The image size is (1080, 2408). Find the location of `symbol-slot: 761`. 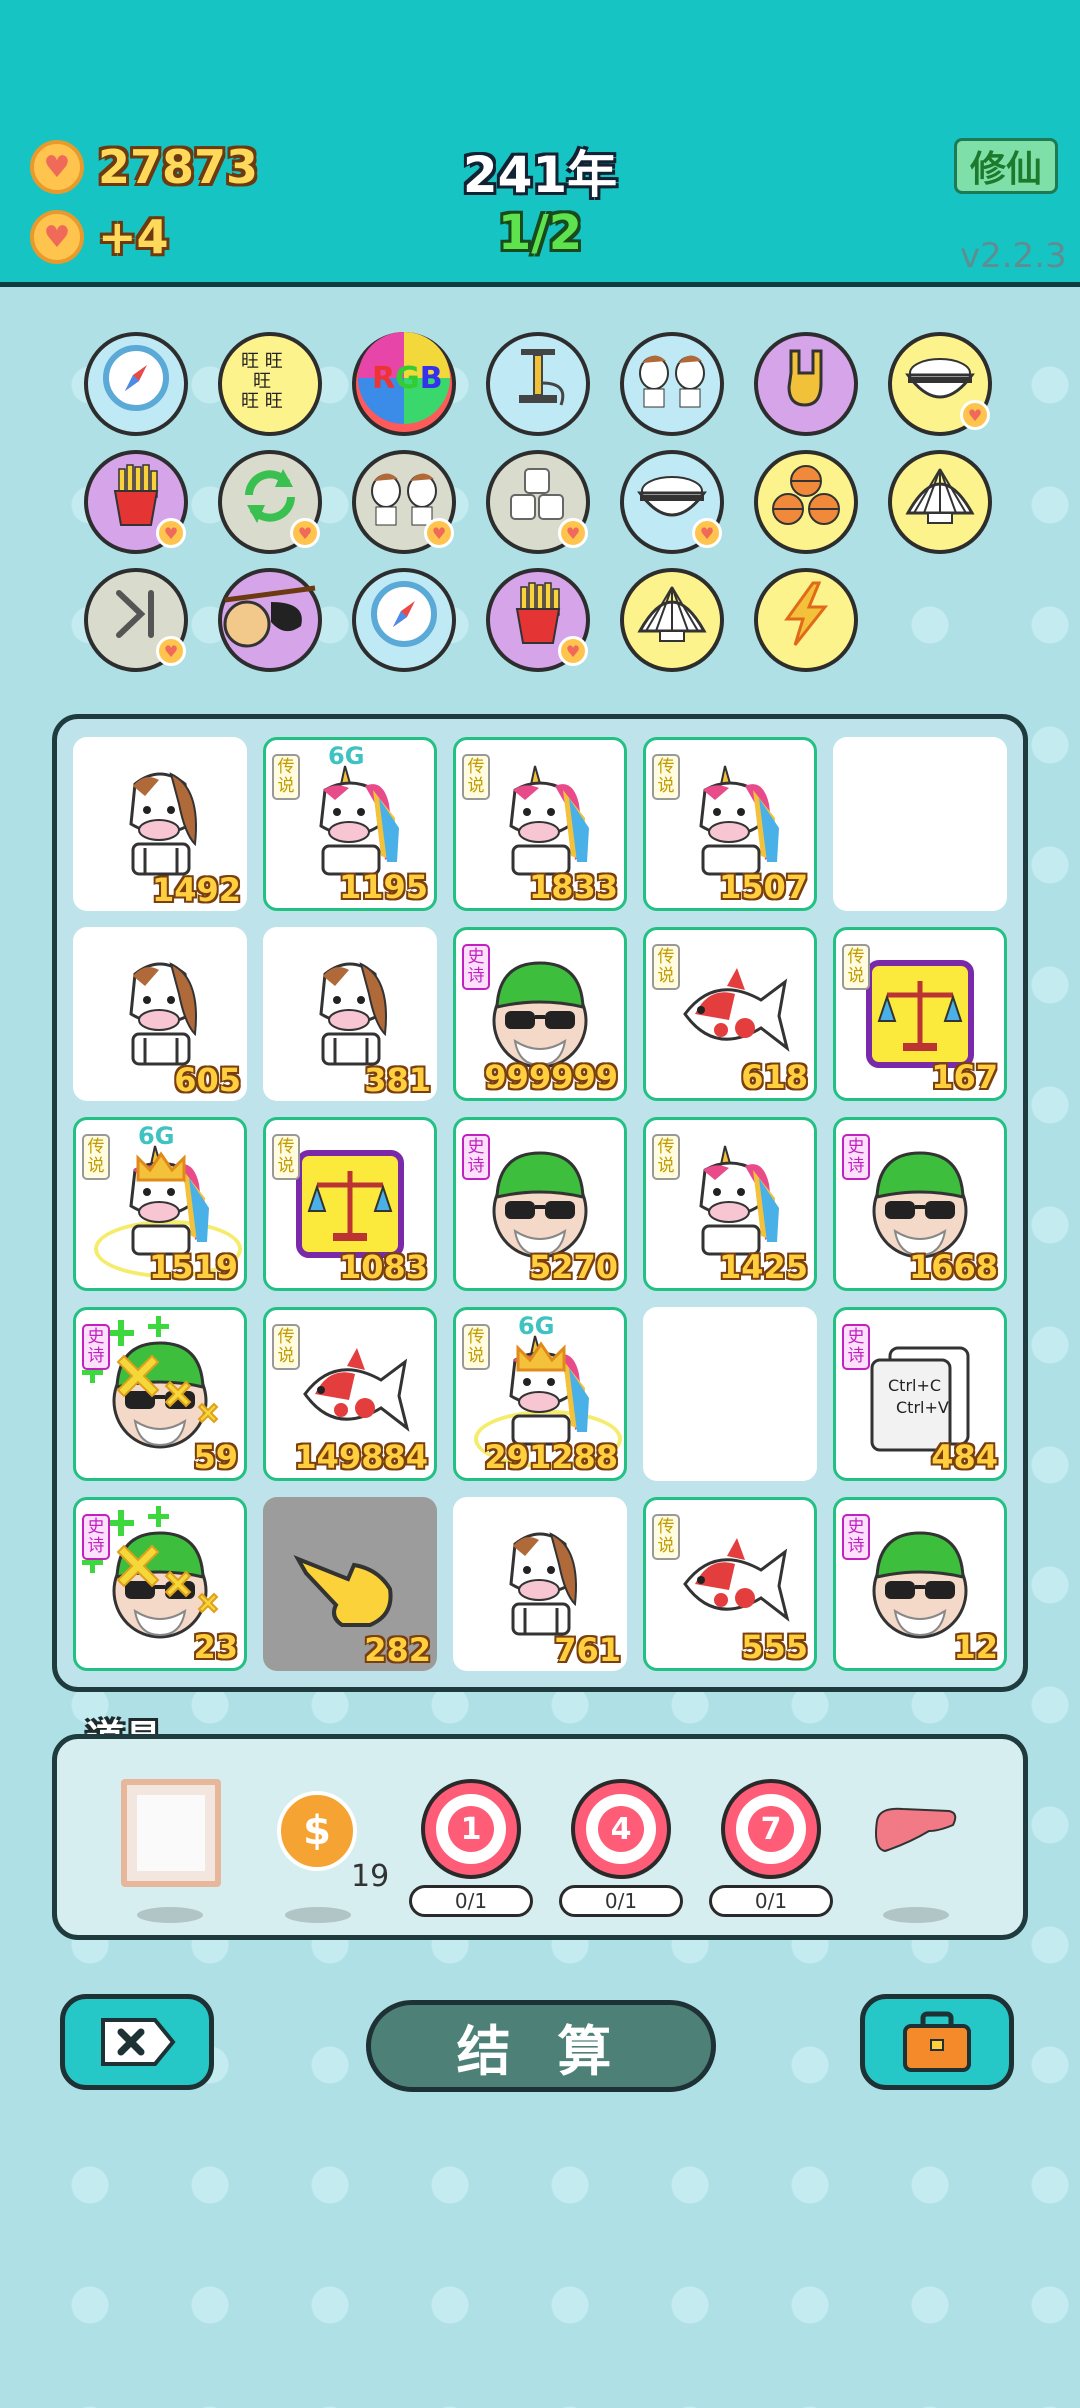

symbol-slot: 761 is located at coordinates (540, 1584).